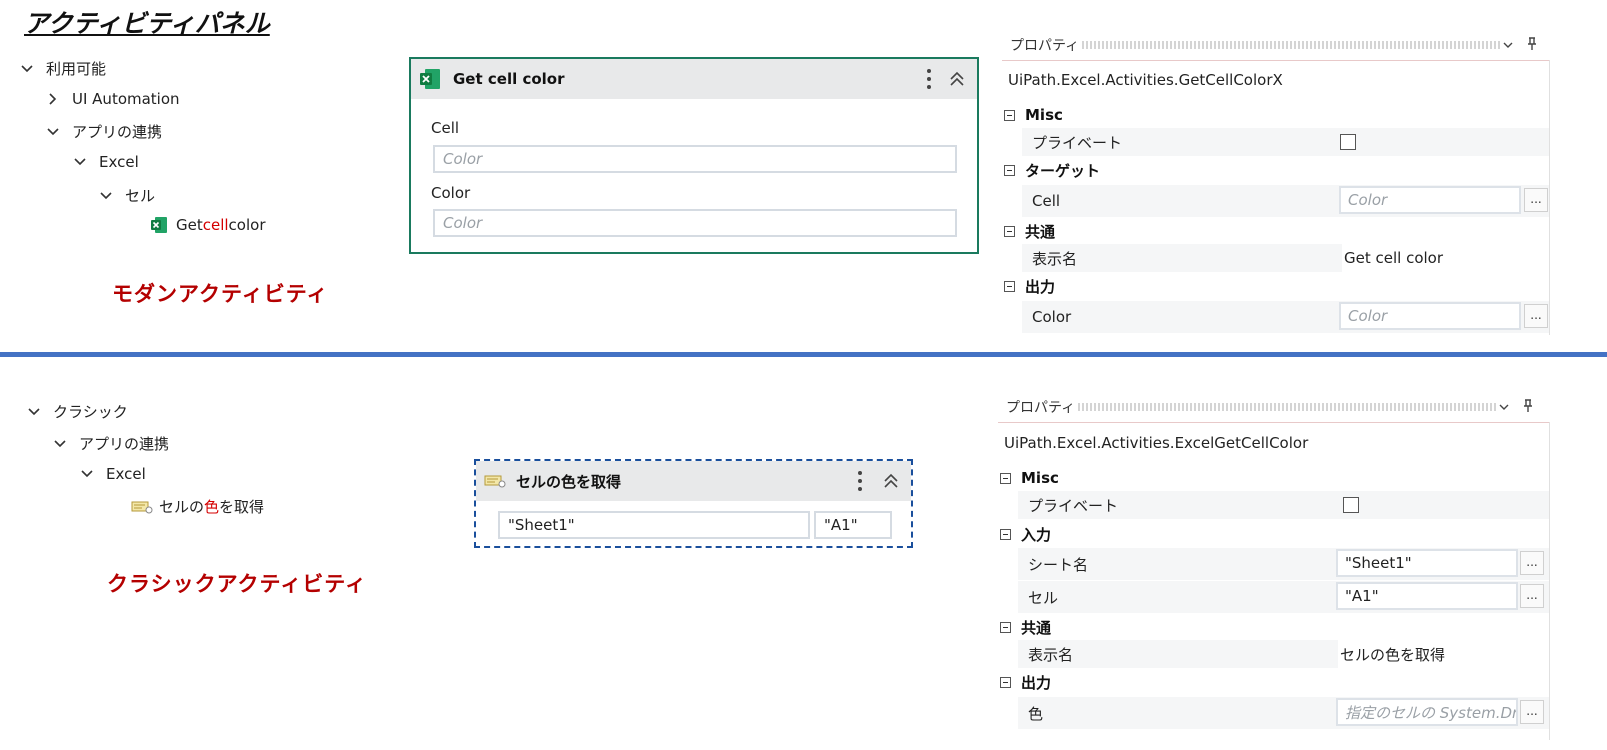  I want to click on property-name: 表示名, so click(1055, 258).